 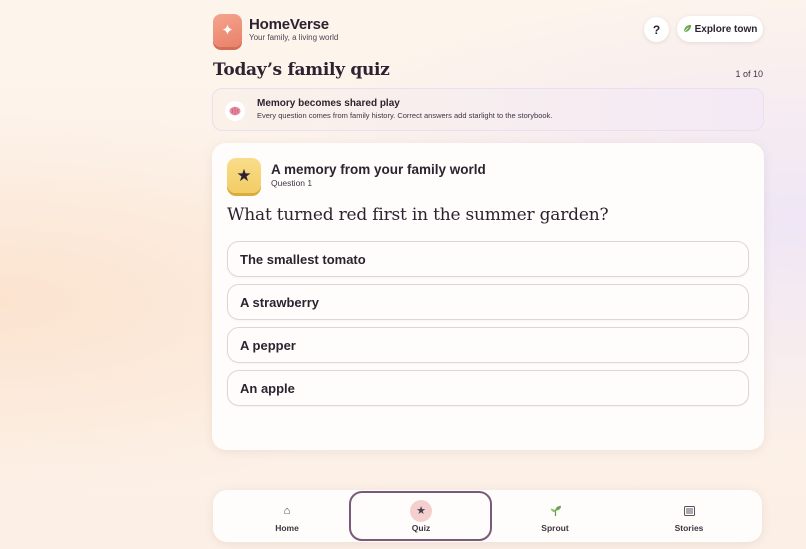 I want to click on explore-town-button: Explore town, so click(x=720, y=29).